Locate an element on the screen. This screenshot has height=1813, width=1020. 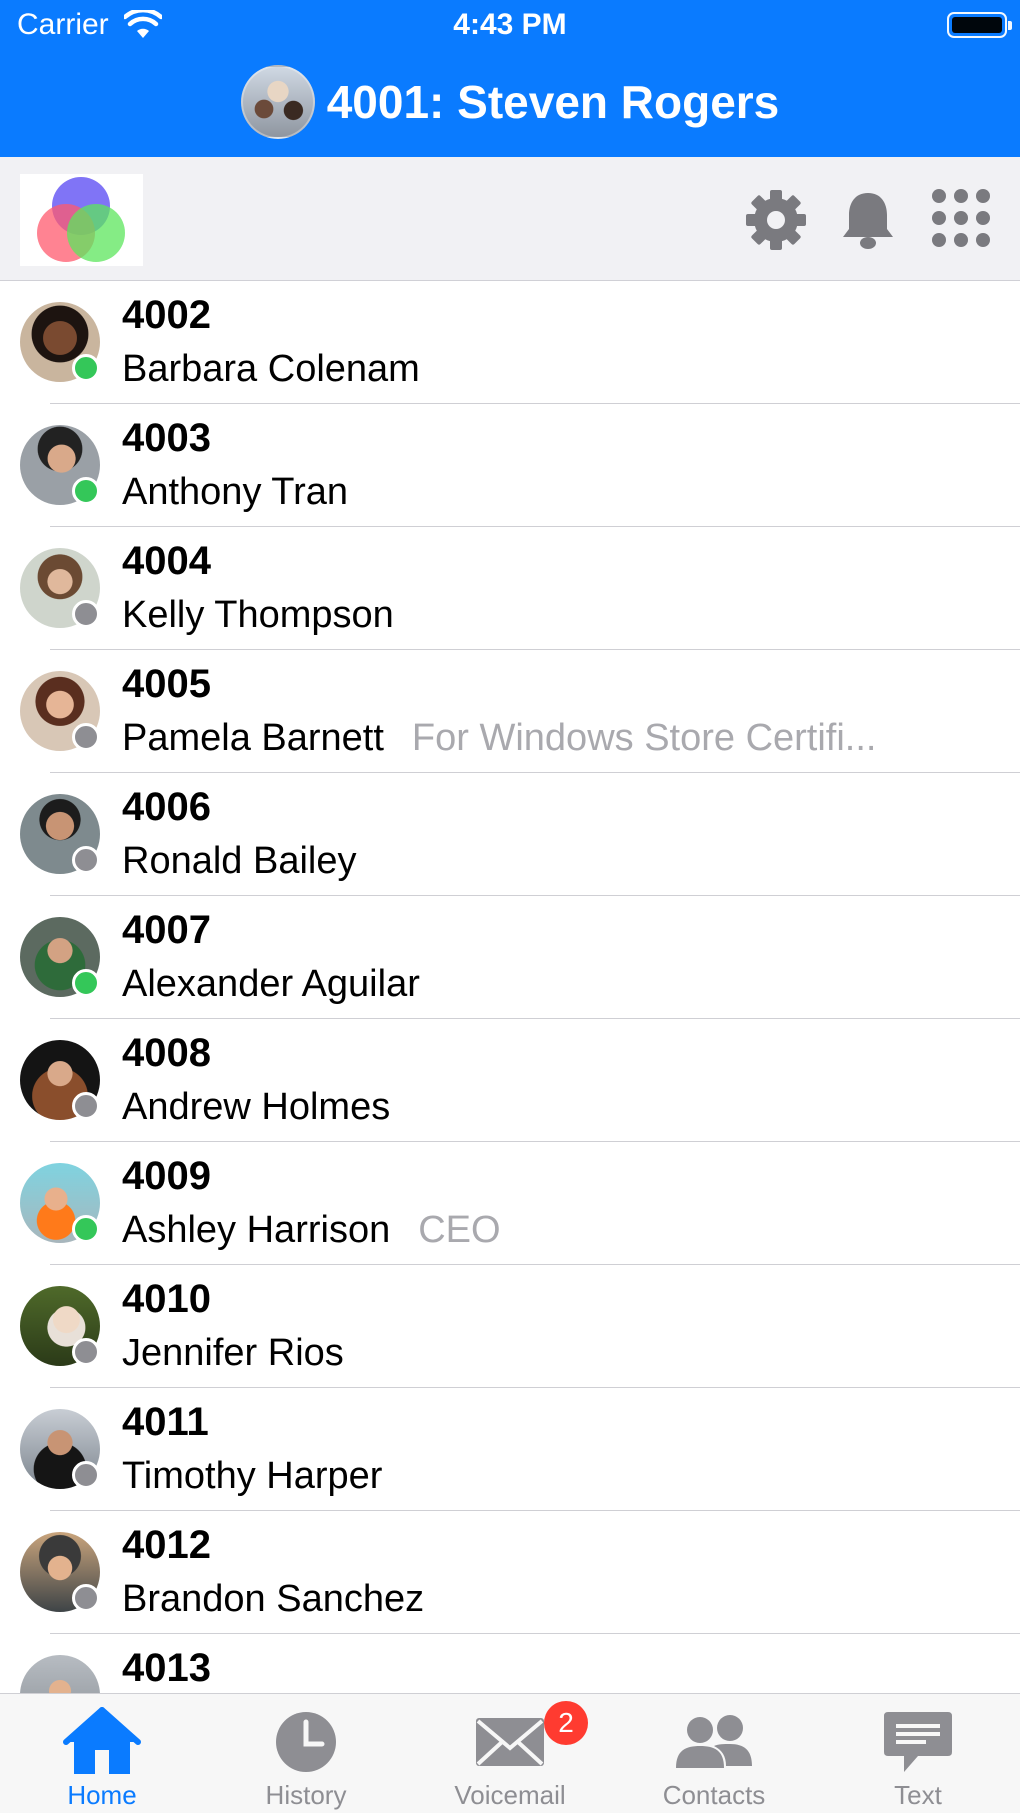
list-item: 4003 Anthony Tran is located at coordinates (510, 465).